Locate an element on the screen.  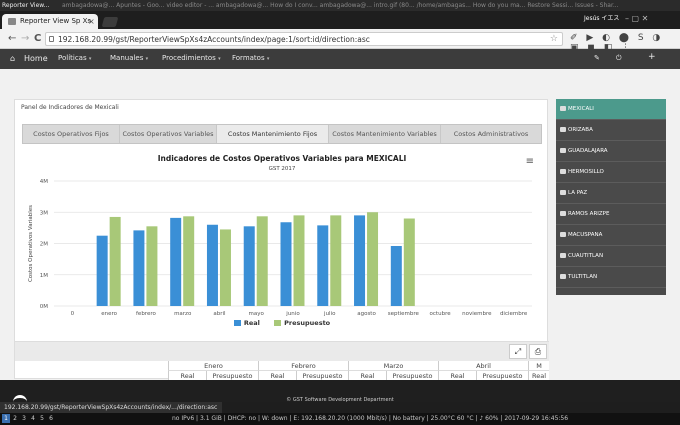
workspace-6: 6 is located at coordinates (51, 418).